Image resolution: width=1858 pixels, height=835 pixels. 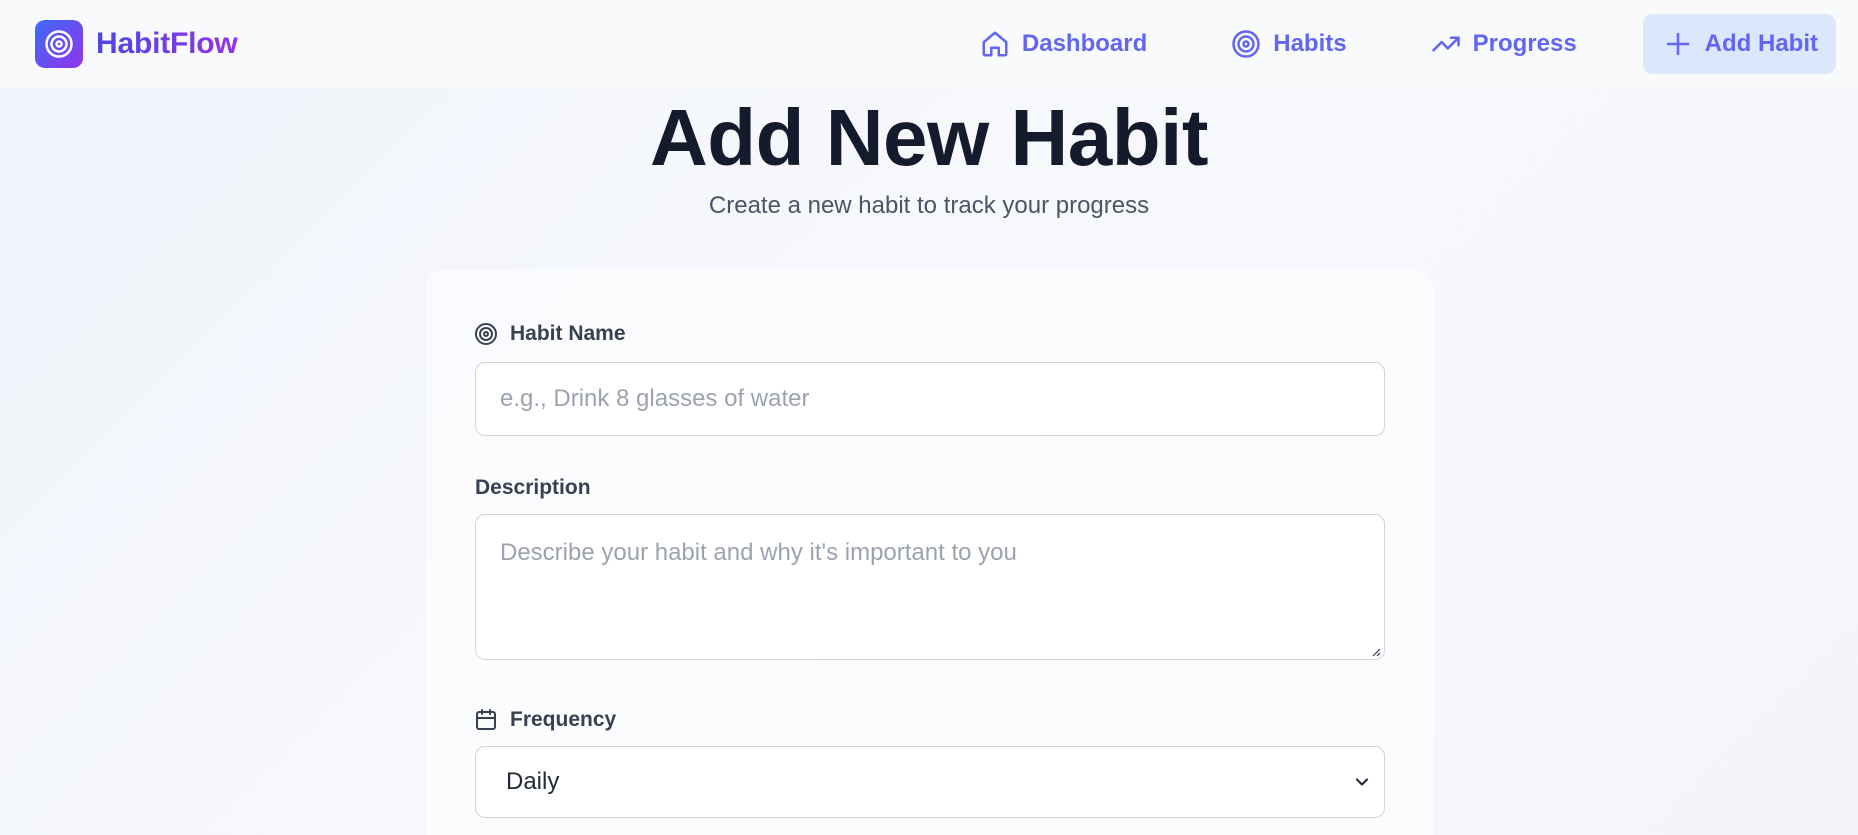 What do you see at coordinates (1310, 43) in the screenshot?
I see `nav-item-label: Habits` at bounding box center [1310, 43].